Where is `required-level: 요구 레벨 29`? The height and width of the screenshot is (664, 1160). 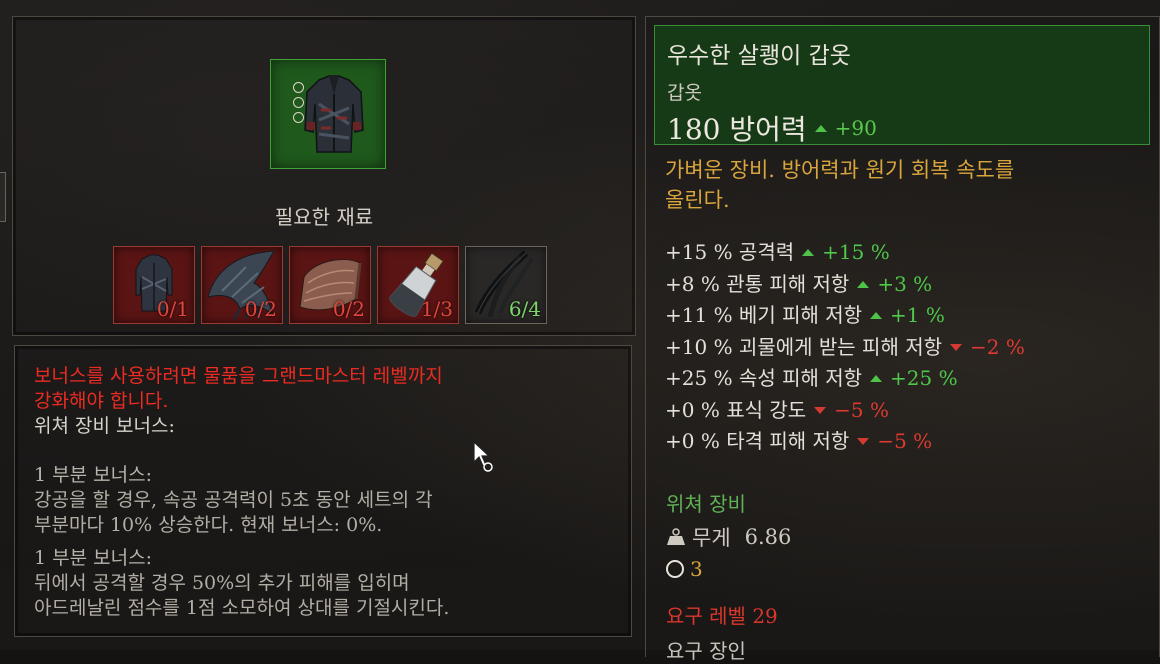
required-level: 요구 레벨 29 is located at coordinates (722, 616).